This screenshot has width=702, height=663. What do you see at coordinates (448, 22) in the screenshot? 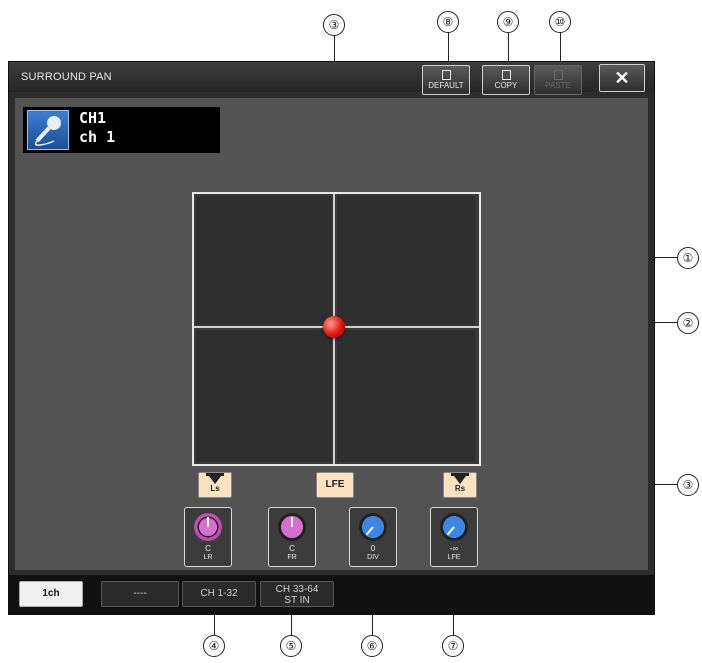
I see `callout-8: ⑧` at bounding box center [448, 22].